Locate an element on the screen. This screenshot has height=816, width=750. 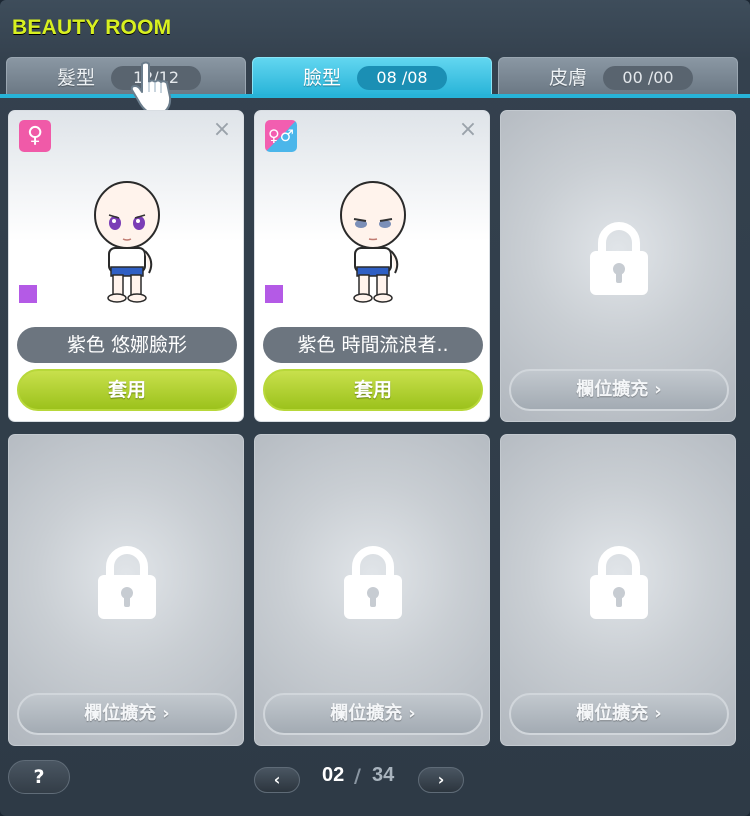
tab-hair-label: 髮型 is located at coordinates (76, 78).